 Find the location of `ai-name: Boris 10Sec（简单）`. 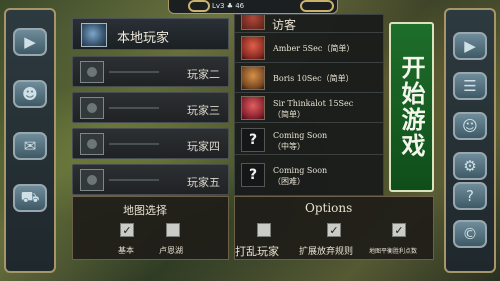

ai-name: Boris 10Sec（简单） is located at coordinates (313, 78).